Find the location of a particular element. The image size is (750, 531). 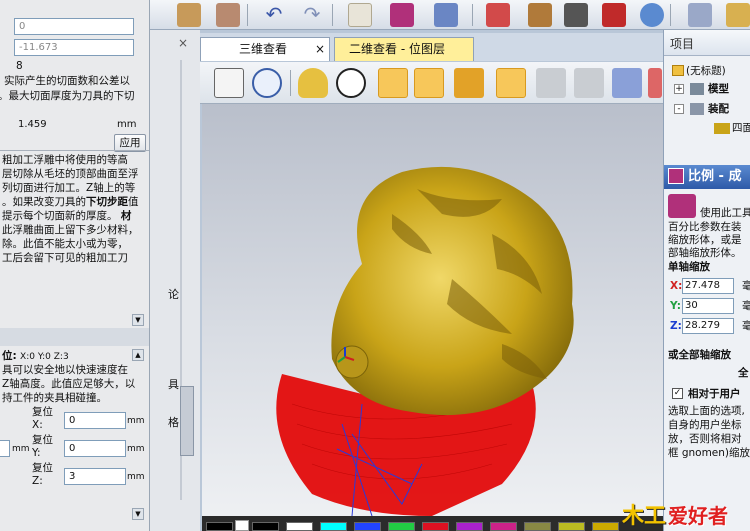

desc-line: 工后会留下可见的粗加工刀 is located at coordinates (65, 258).